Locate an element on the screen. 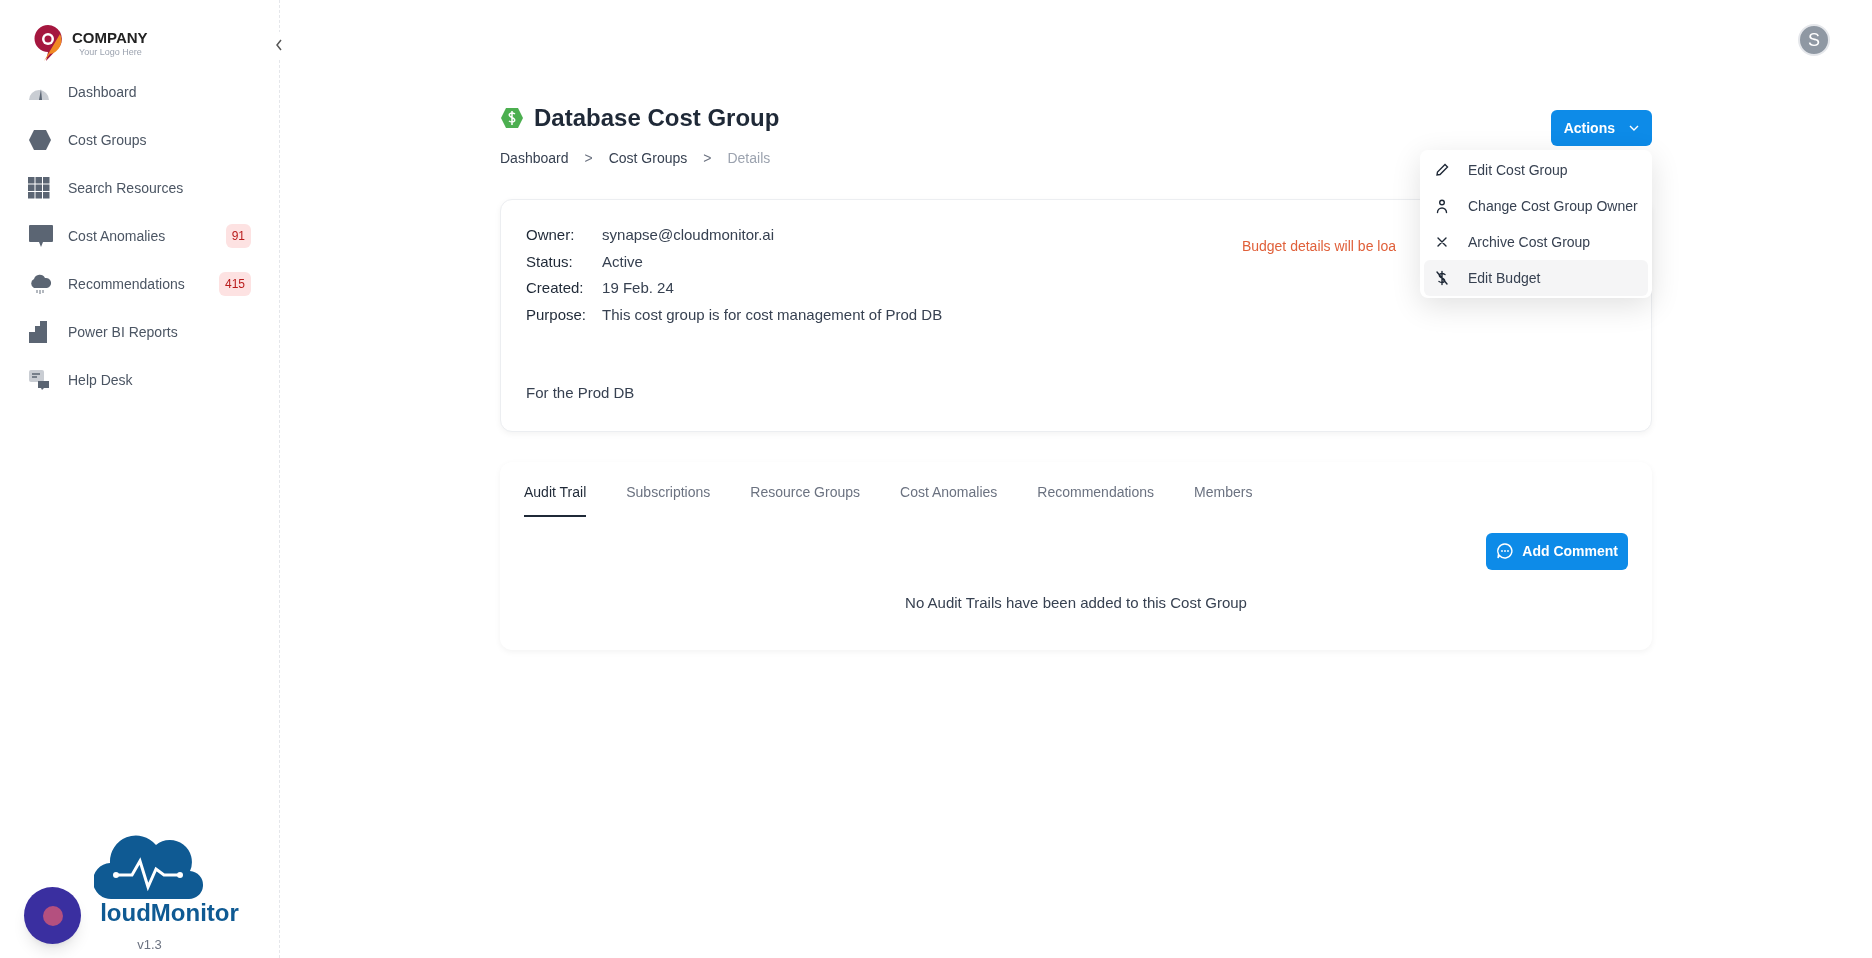  add-comment-button: Add Comment is located at coordinates (1557, 551).